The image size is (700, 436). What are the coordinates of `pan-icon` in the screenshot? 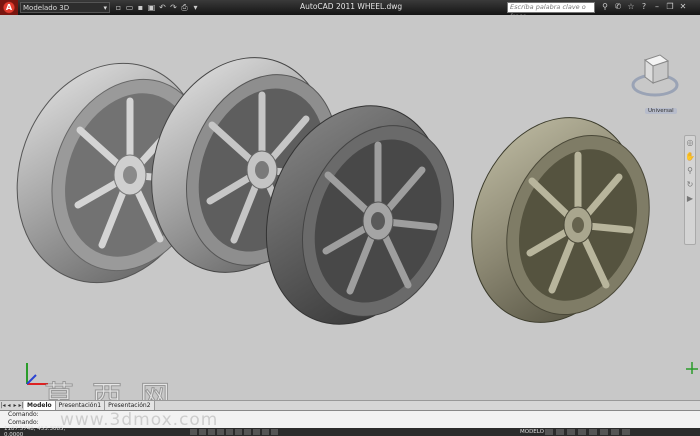 It's located at (571, 432).